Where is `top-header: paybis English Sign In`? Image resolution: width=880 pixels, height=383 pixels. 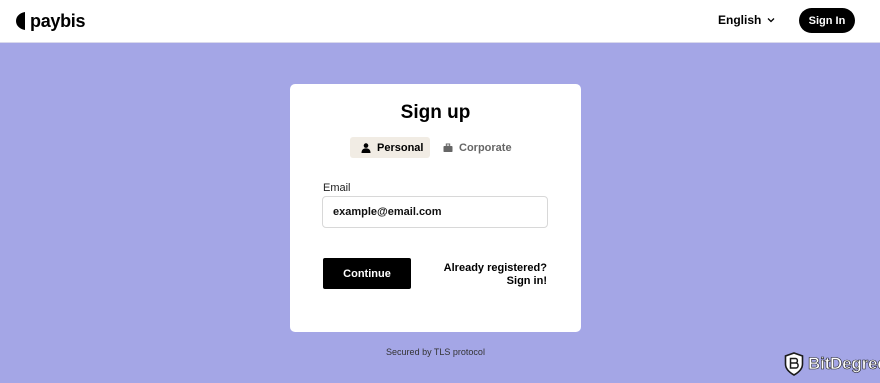
top-header: paybis English Sign In is located at coordinates (440, 21).